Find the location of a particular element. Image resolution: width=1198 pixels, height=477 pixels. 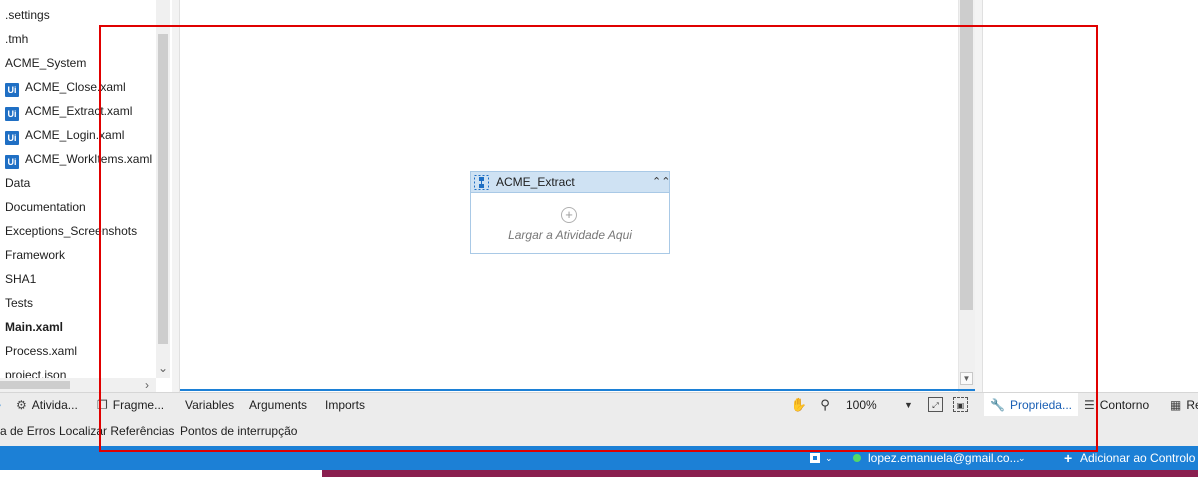

tab-imports: Imports is located at coordinates (345, 405).